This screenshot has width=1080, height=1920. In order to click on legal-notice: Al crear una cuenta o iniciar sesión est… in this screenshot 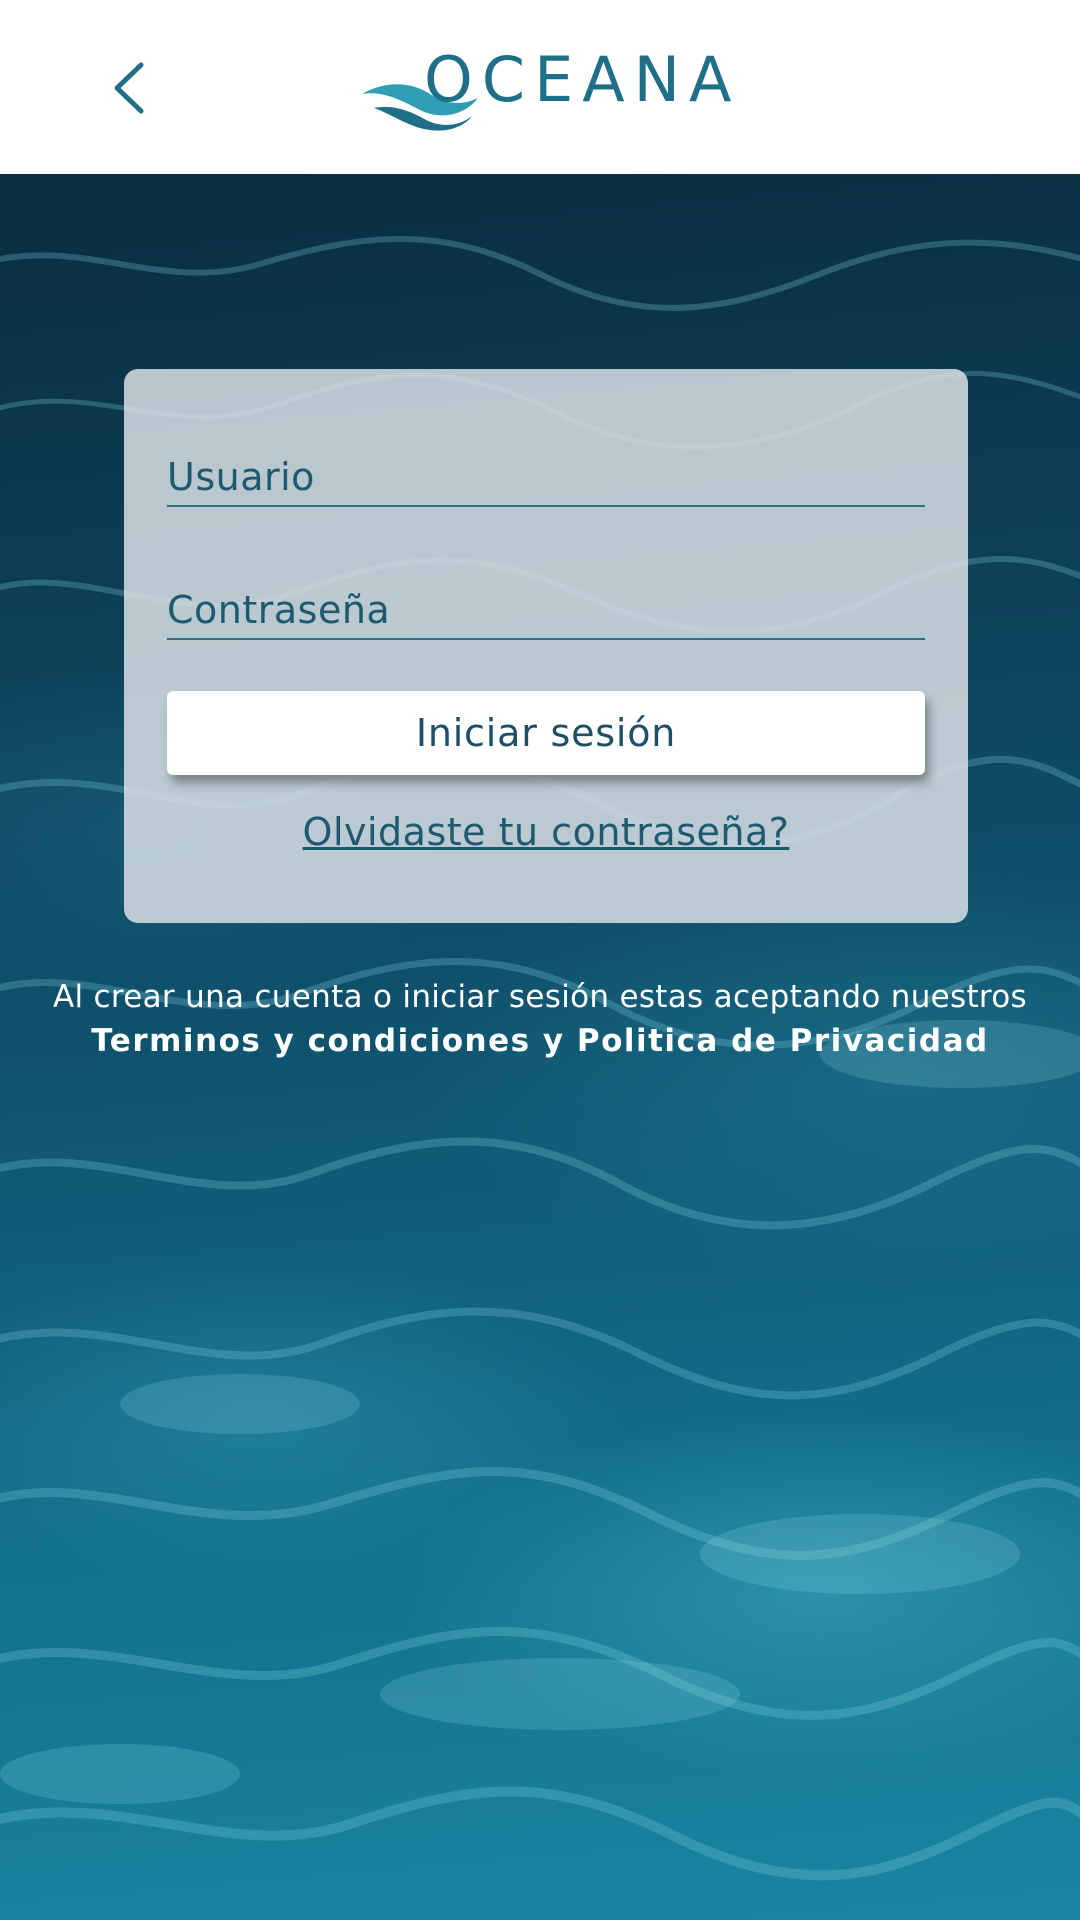, I will do `click(540, 1019)`.